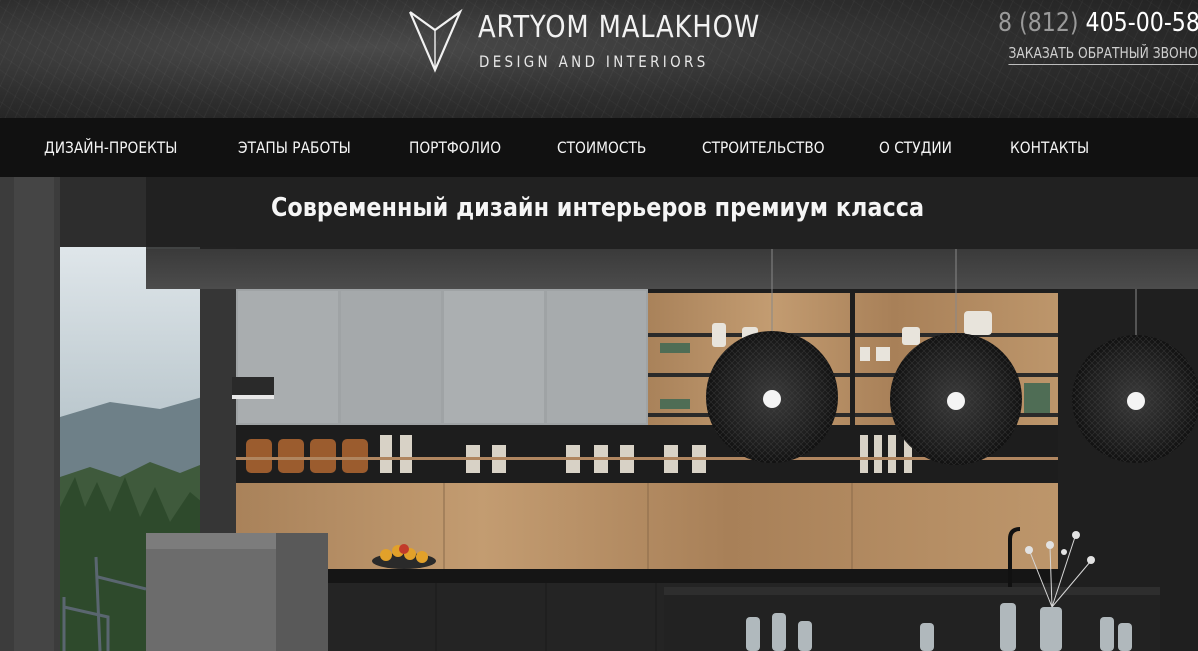  What do you see at coordinates (110, 147) in the screenshot?
I see `nav-item-design-projects: ДИЗАЙН-ПРОЕКТЫ` at bounding box center [110, 147].